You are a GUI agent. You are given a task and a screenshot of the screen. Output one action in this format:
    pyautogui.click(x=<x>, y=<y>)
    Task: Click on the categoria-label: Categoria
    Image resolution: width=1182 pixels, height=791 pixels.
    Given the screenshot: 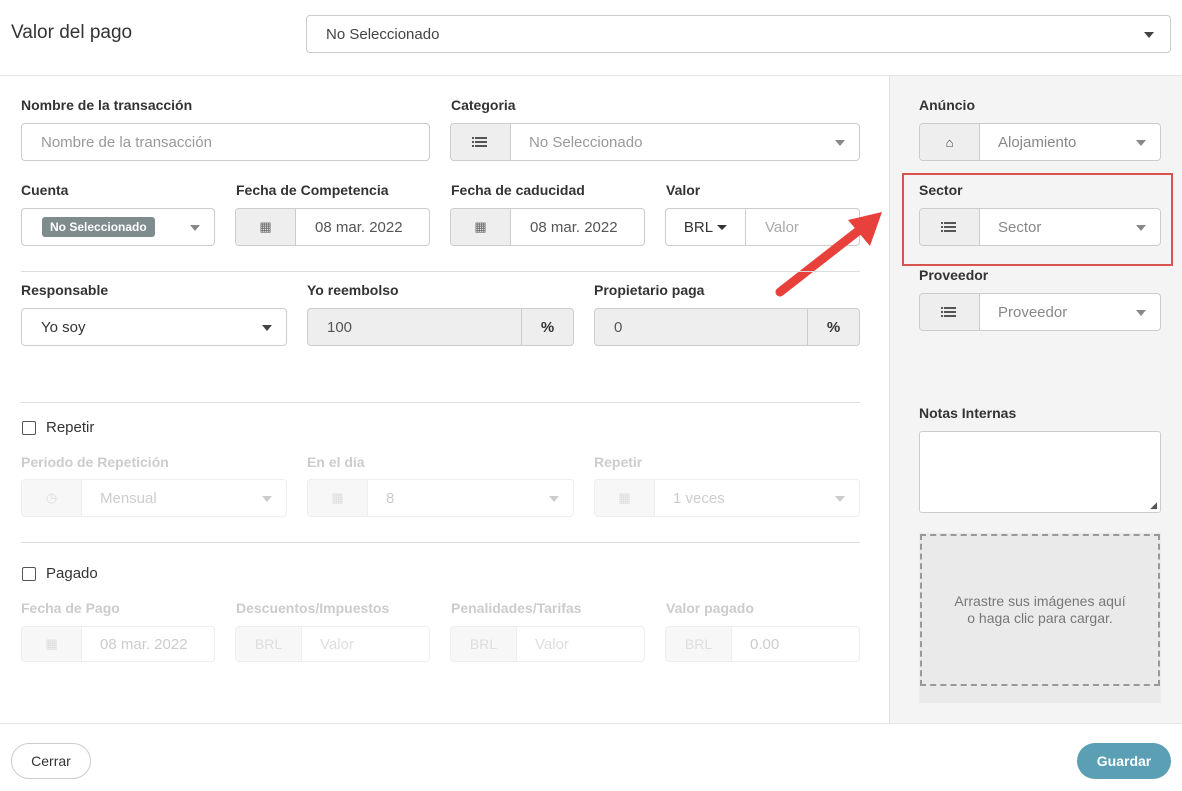 What is the action you would take?
    pyautogui.click(x=483, y=105)
    